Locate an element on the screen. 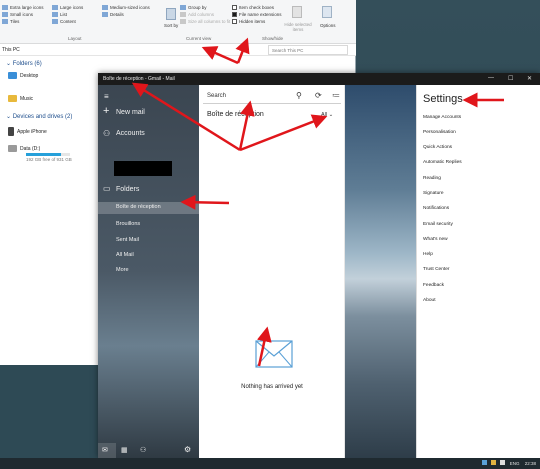 The image size is (540, 469). folders-section-header: ⌄ Folders (6) is located at coordinates (24, 63).